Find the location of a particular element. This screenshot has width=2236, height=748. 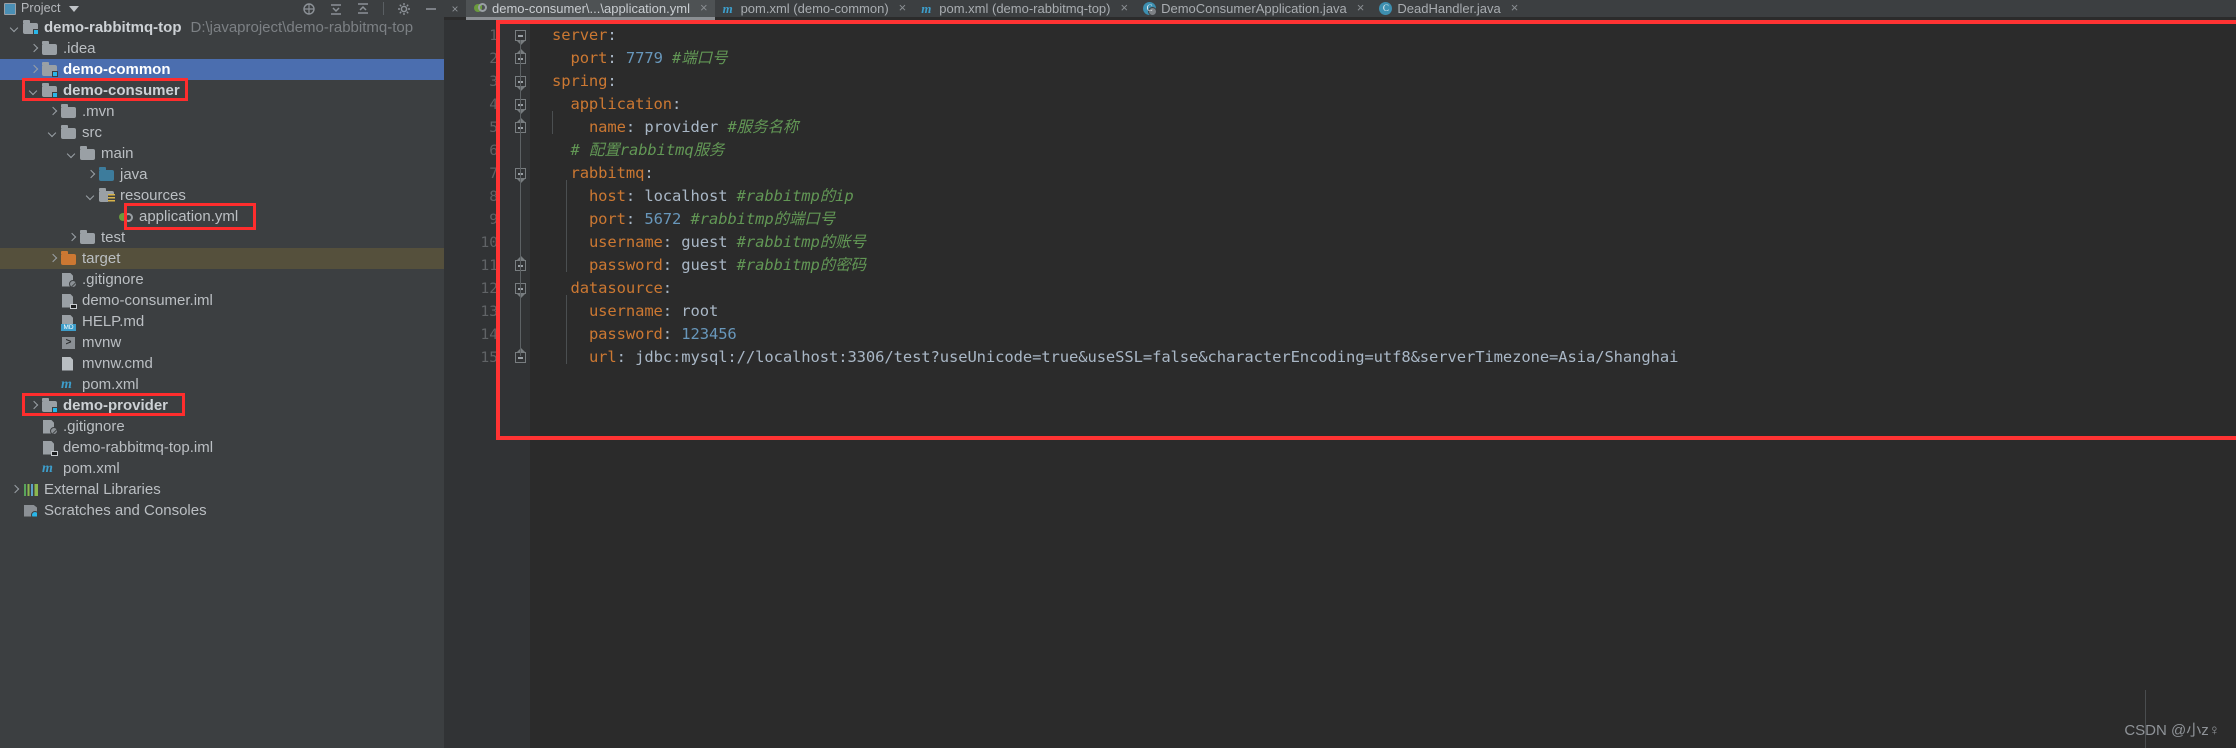

tree-item-demo-consumer-iml: demo-consumer.iml is located at coordinates (222, 300).